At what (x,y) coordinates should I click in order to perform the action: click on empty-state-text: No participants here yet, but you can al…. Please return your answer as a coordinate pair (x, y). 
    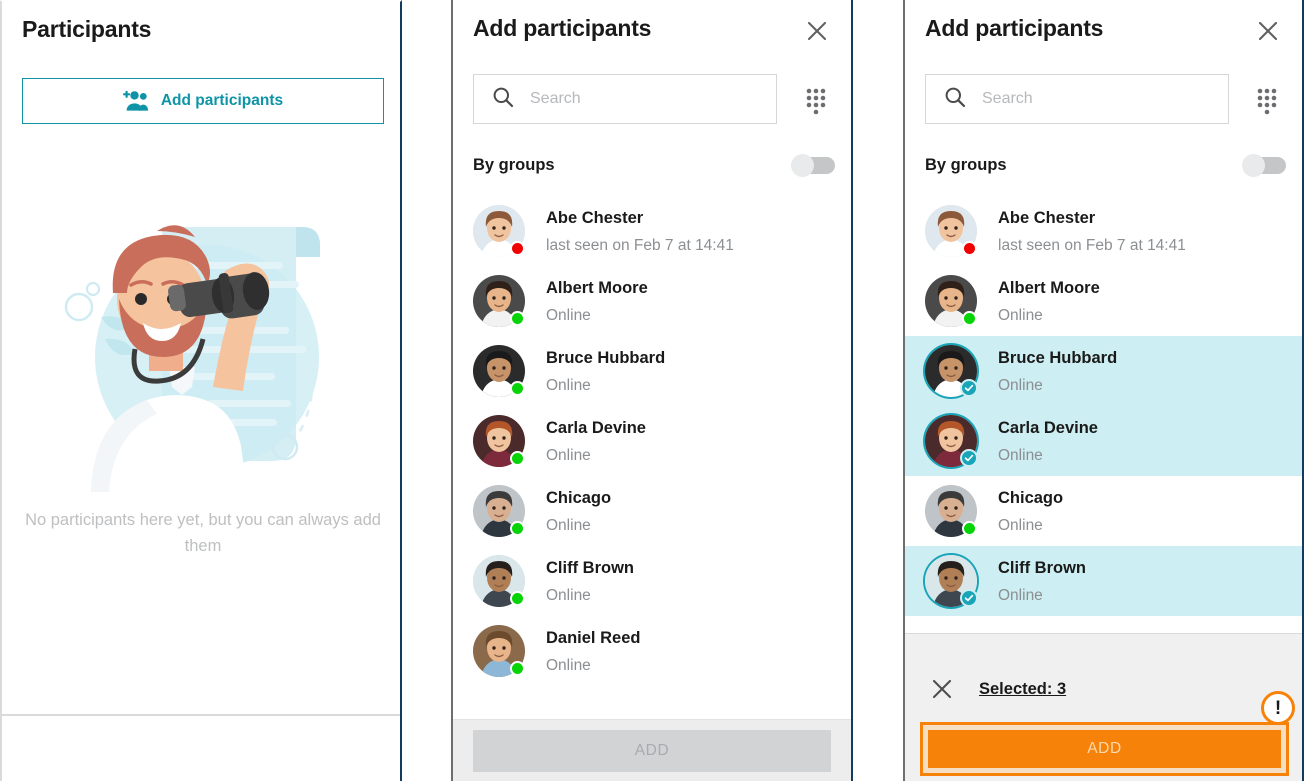
    Looking at the image, I should click on (203, 533).